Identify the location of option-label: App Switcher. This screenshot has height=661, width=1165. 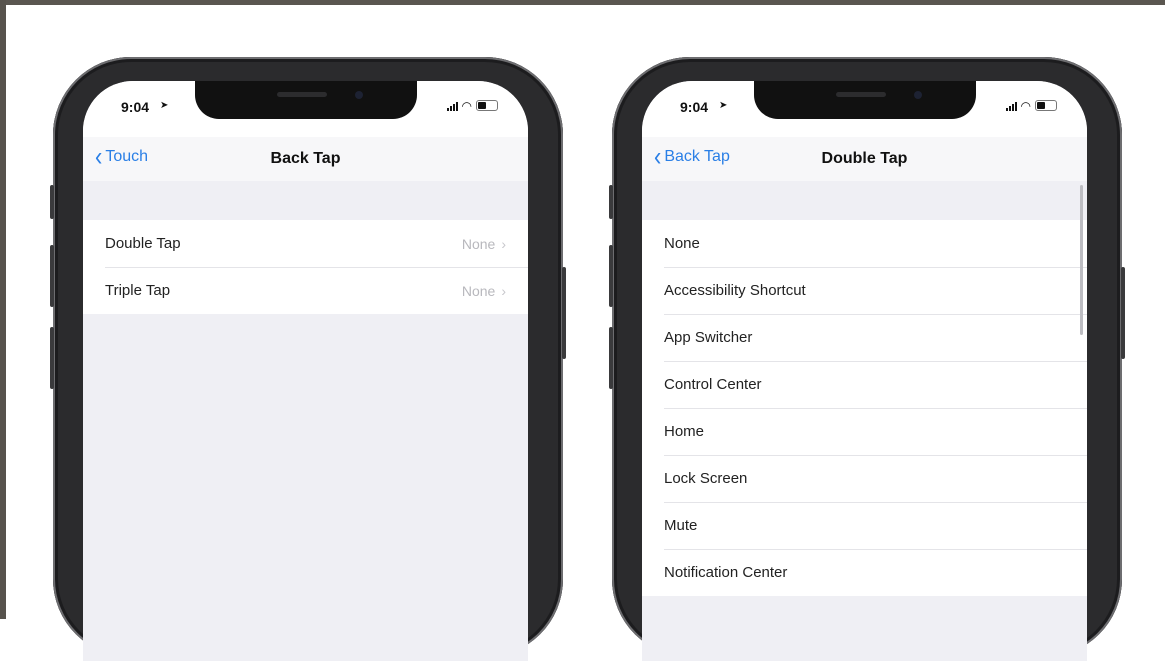
(708, 337).